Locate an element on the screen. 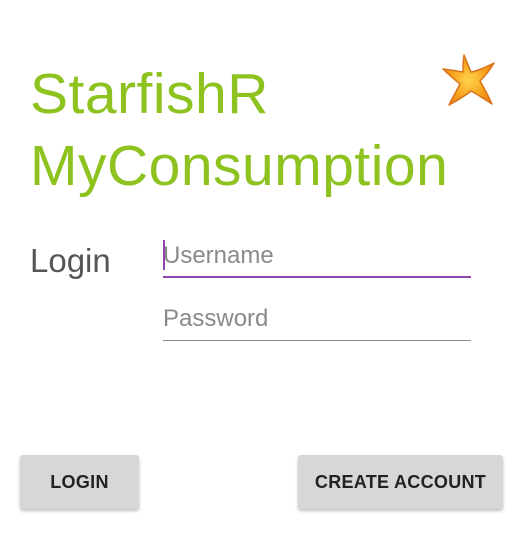  password-field-container is located at coordinates (317, 319).